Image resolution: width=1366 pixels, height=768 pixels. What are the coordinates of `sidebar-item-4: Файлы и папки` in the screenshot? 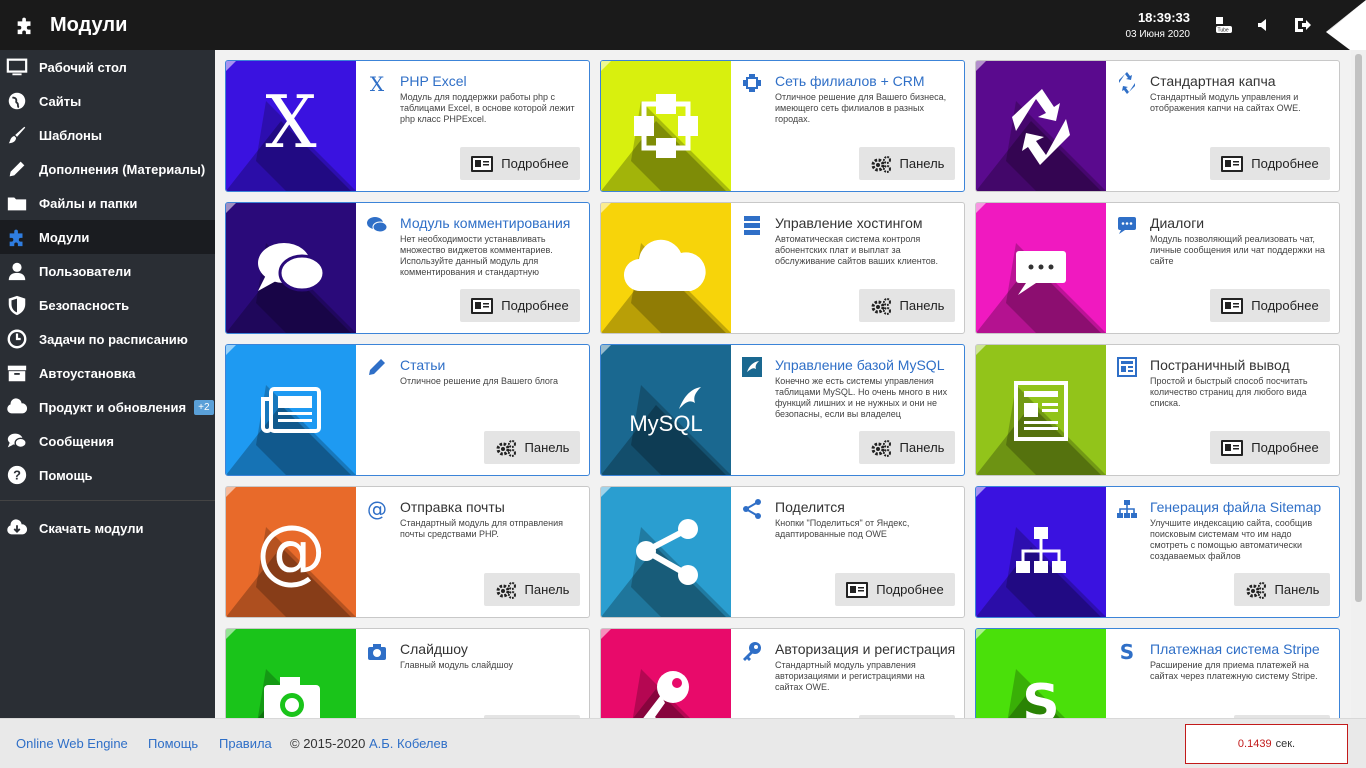 It's located at (107, 203).